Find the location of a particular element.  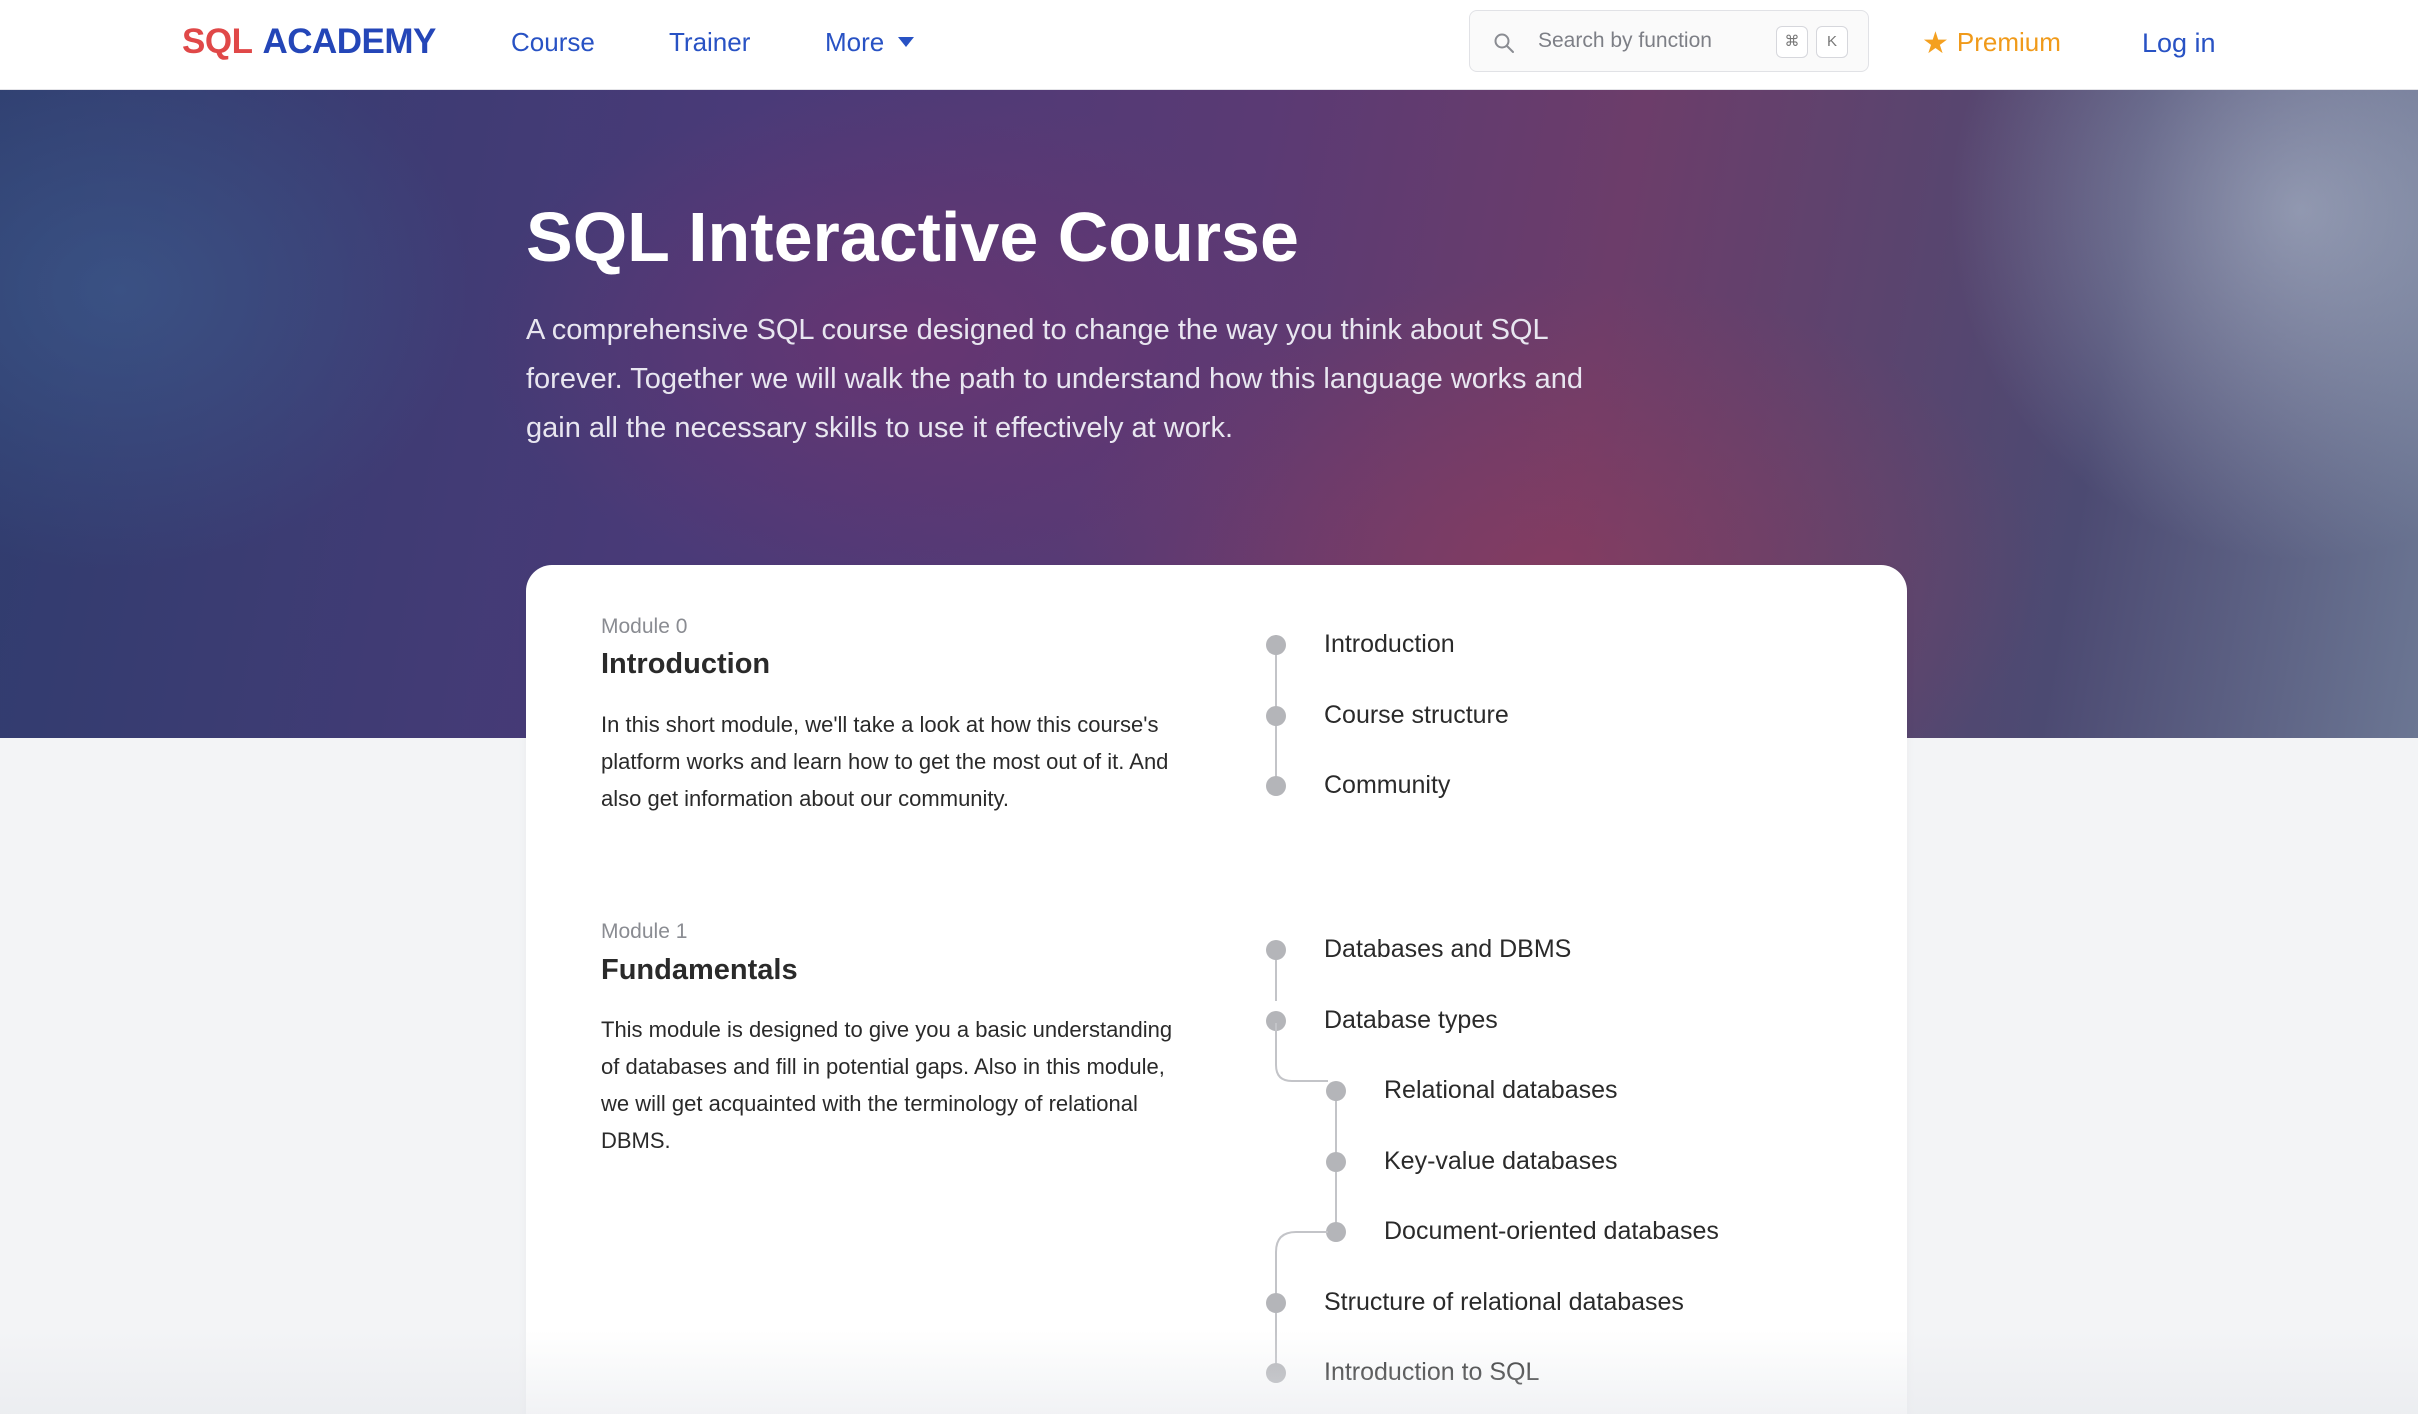

lesson-community: Community is located at coordinates (1387, 785).